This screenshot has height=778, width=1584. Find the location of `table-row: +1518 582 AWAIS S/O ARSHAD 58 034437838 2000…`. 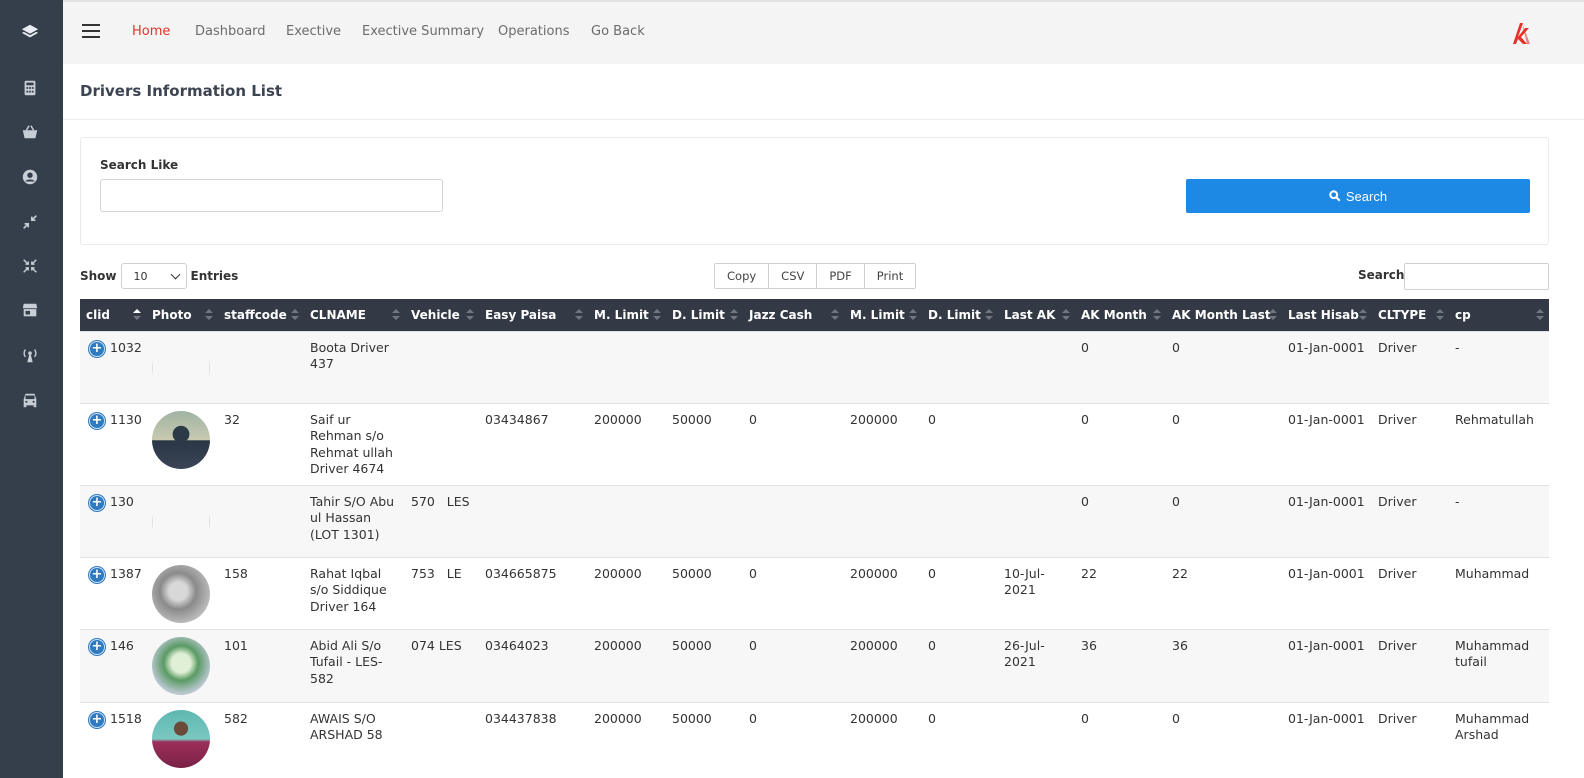

table-row: +1518 582 AWAIS S/O ARSHAD 58 034437838 2000… is located at coordinates (814, 736).